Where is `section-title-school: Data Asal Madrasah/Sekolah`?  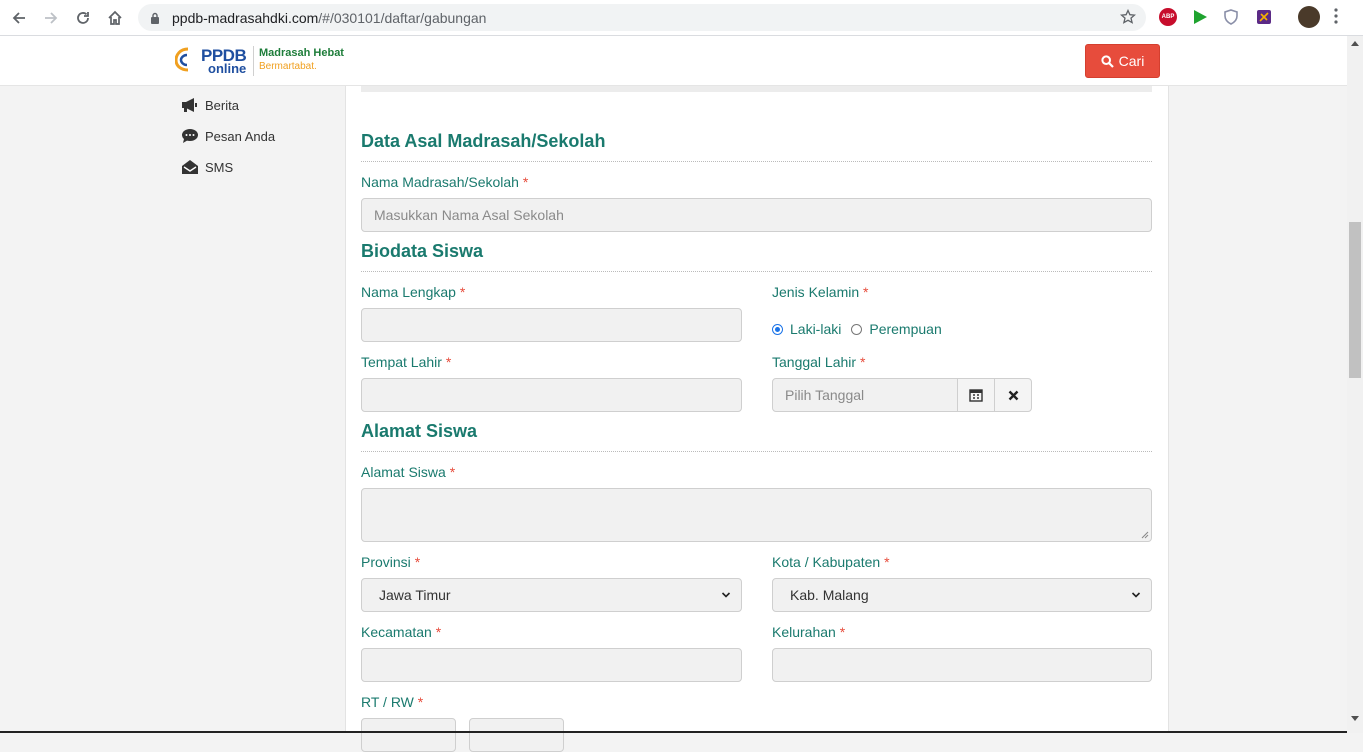
section-title-school: Data Asal Madrasah/Sekolah is located at coordinates (483, 141).